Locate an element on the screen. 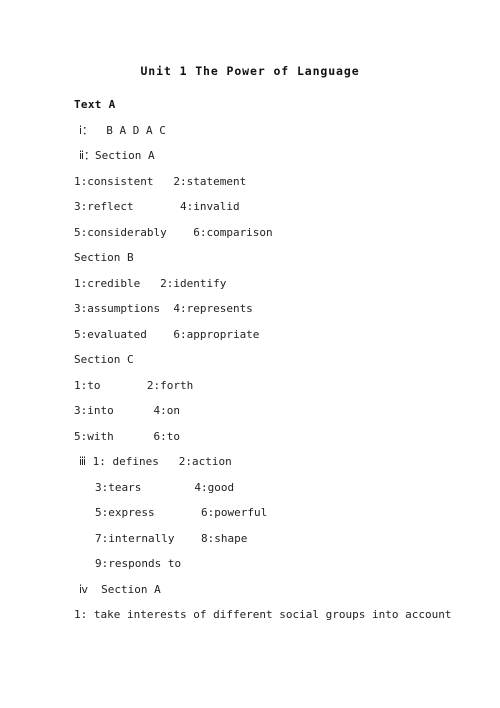  page-title: Unit 1 The Power of Language is located at coordinates (250, 71).